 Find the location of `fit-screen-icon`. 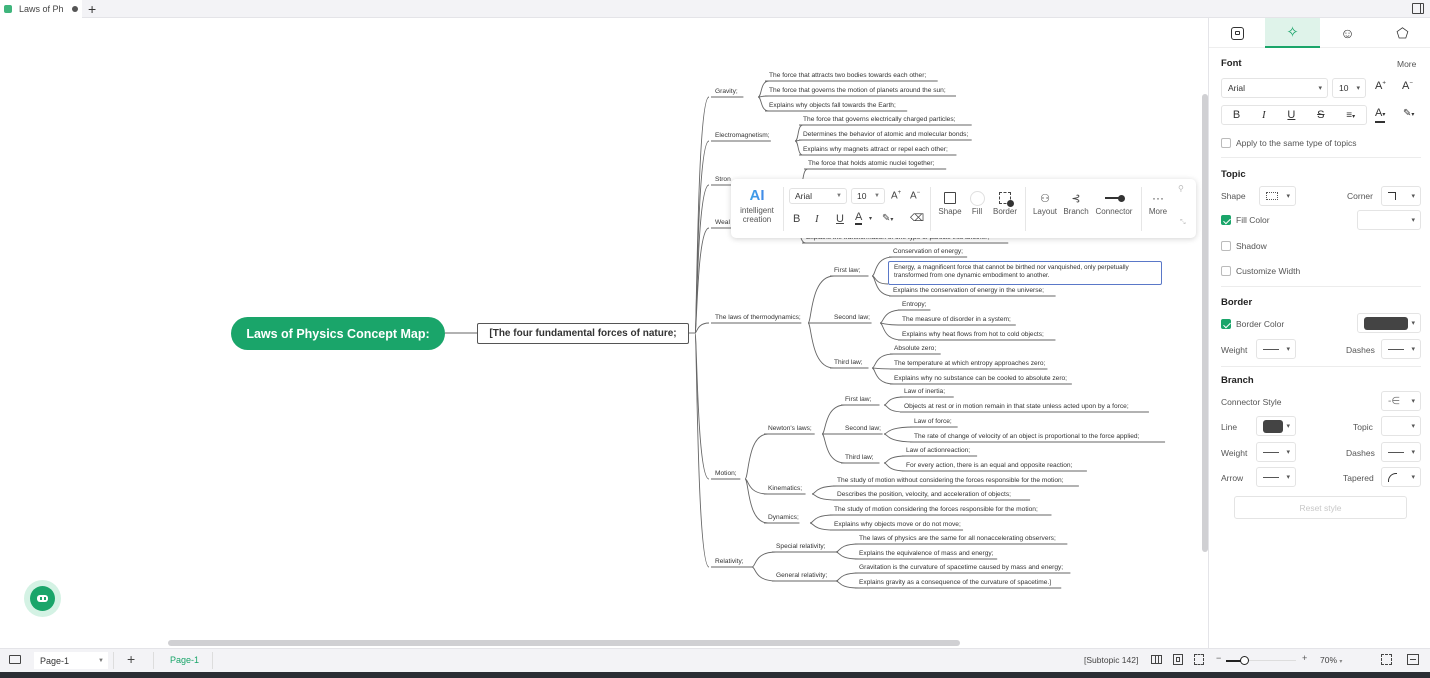

fit-screen-icon is located at coordinates (1199, 659).